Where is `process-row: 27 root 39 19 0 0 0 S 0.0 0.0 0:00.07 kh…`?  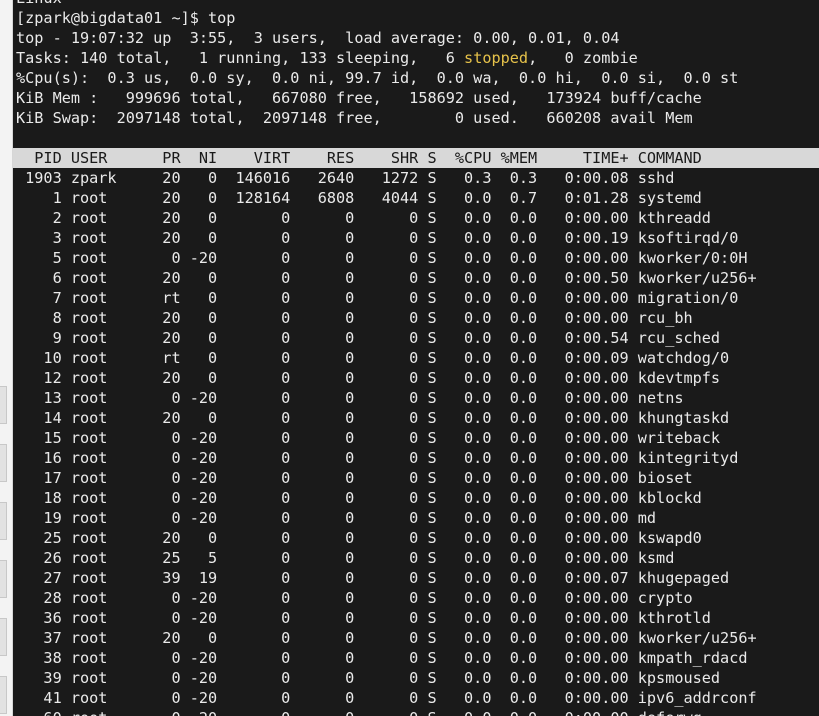 process-row: 27 root 39 19 0 0 0 S 0.0 0.0 0:00.07 kh… is located at coordinates (373, 578).